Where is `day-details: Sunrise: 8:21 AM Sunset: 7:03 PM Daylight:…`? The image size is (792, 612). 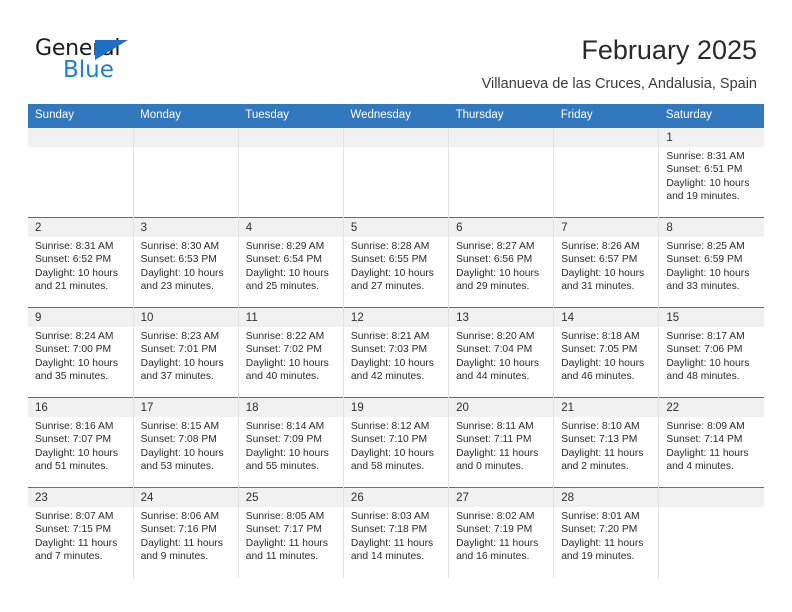 day-details: Sunrise: 8:21 AM Sunset: 7:03 PM Daylight:… is located at coordinates (396, 355).